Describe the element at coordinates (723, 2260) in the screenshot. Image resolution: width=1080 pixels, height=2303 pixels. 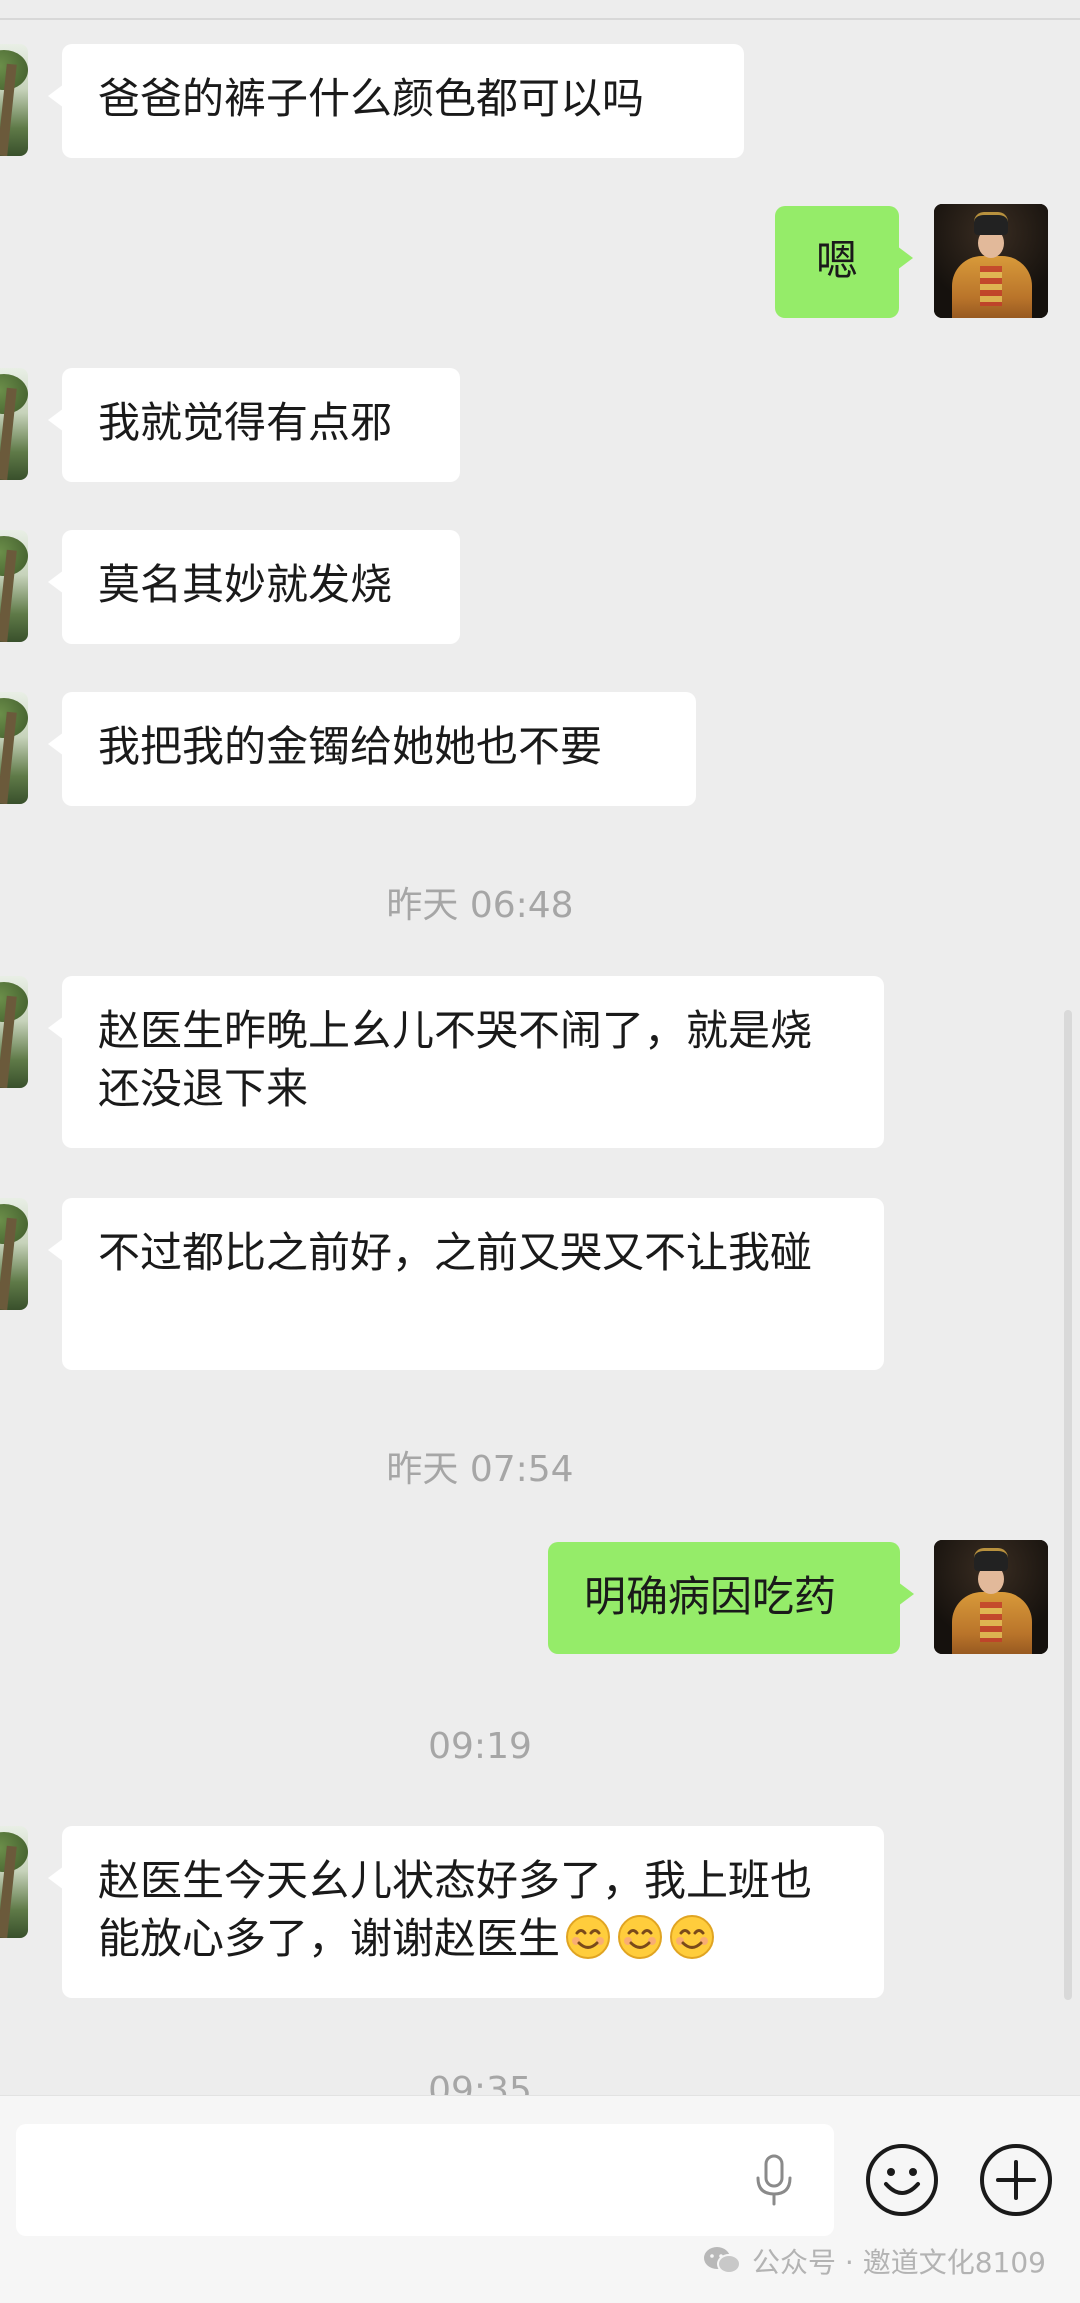
I see `wechat-icon` at that location.